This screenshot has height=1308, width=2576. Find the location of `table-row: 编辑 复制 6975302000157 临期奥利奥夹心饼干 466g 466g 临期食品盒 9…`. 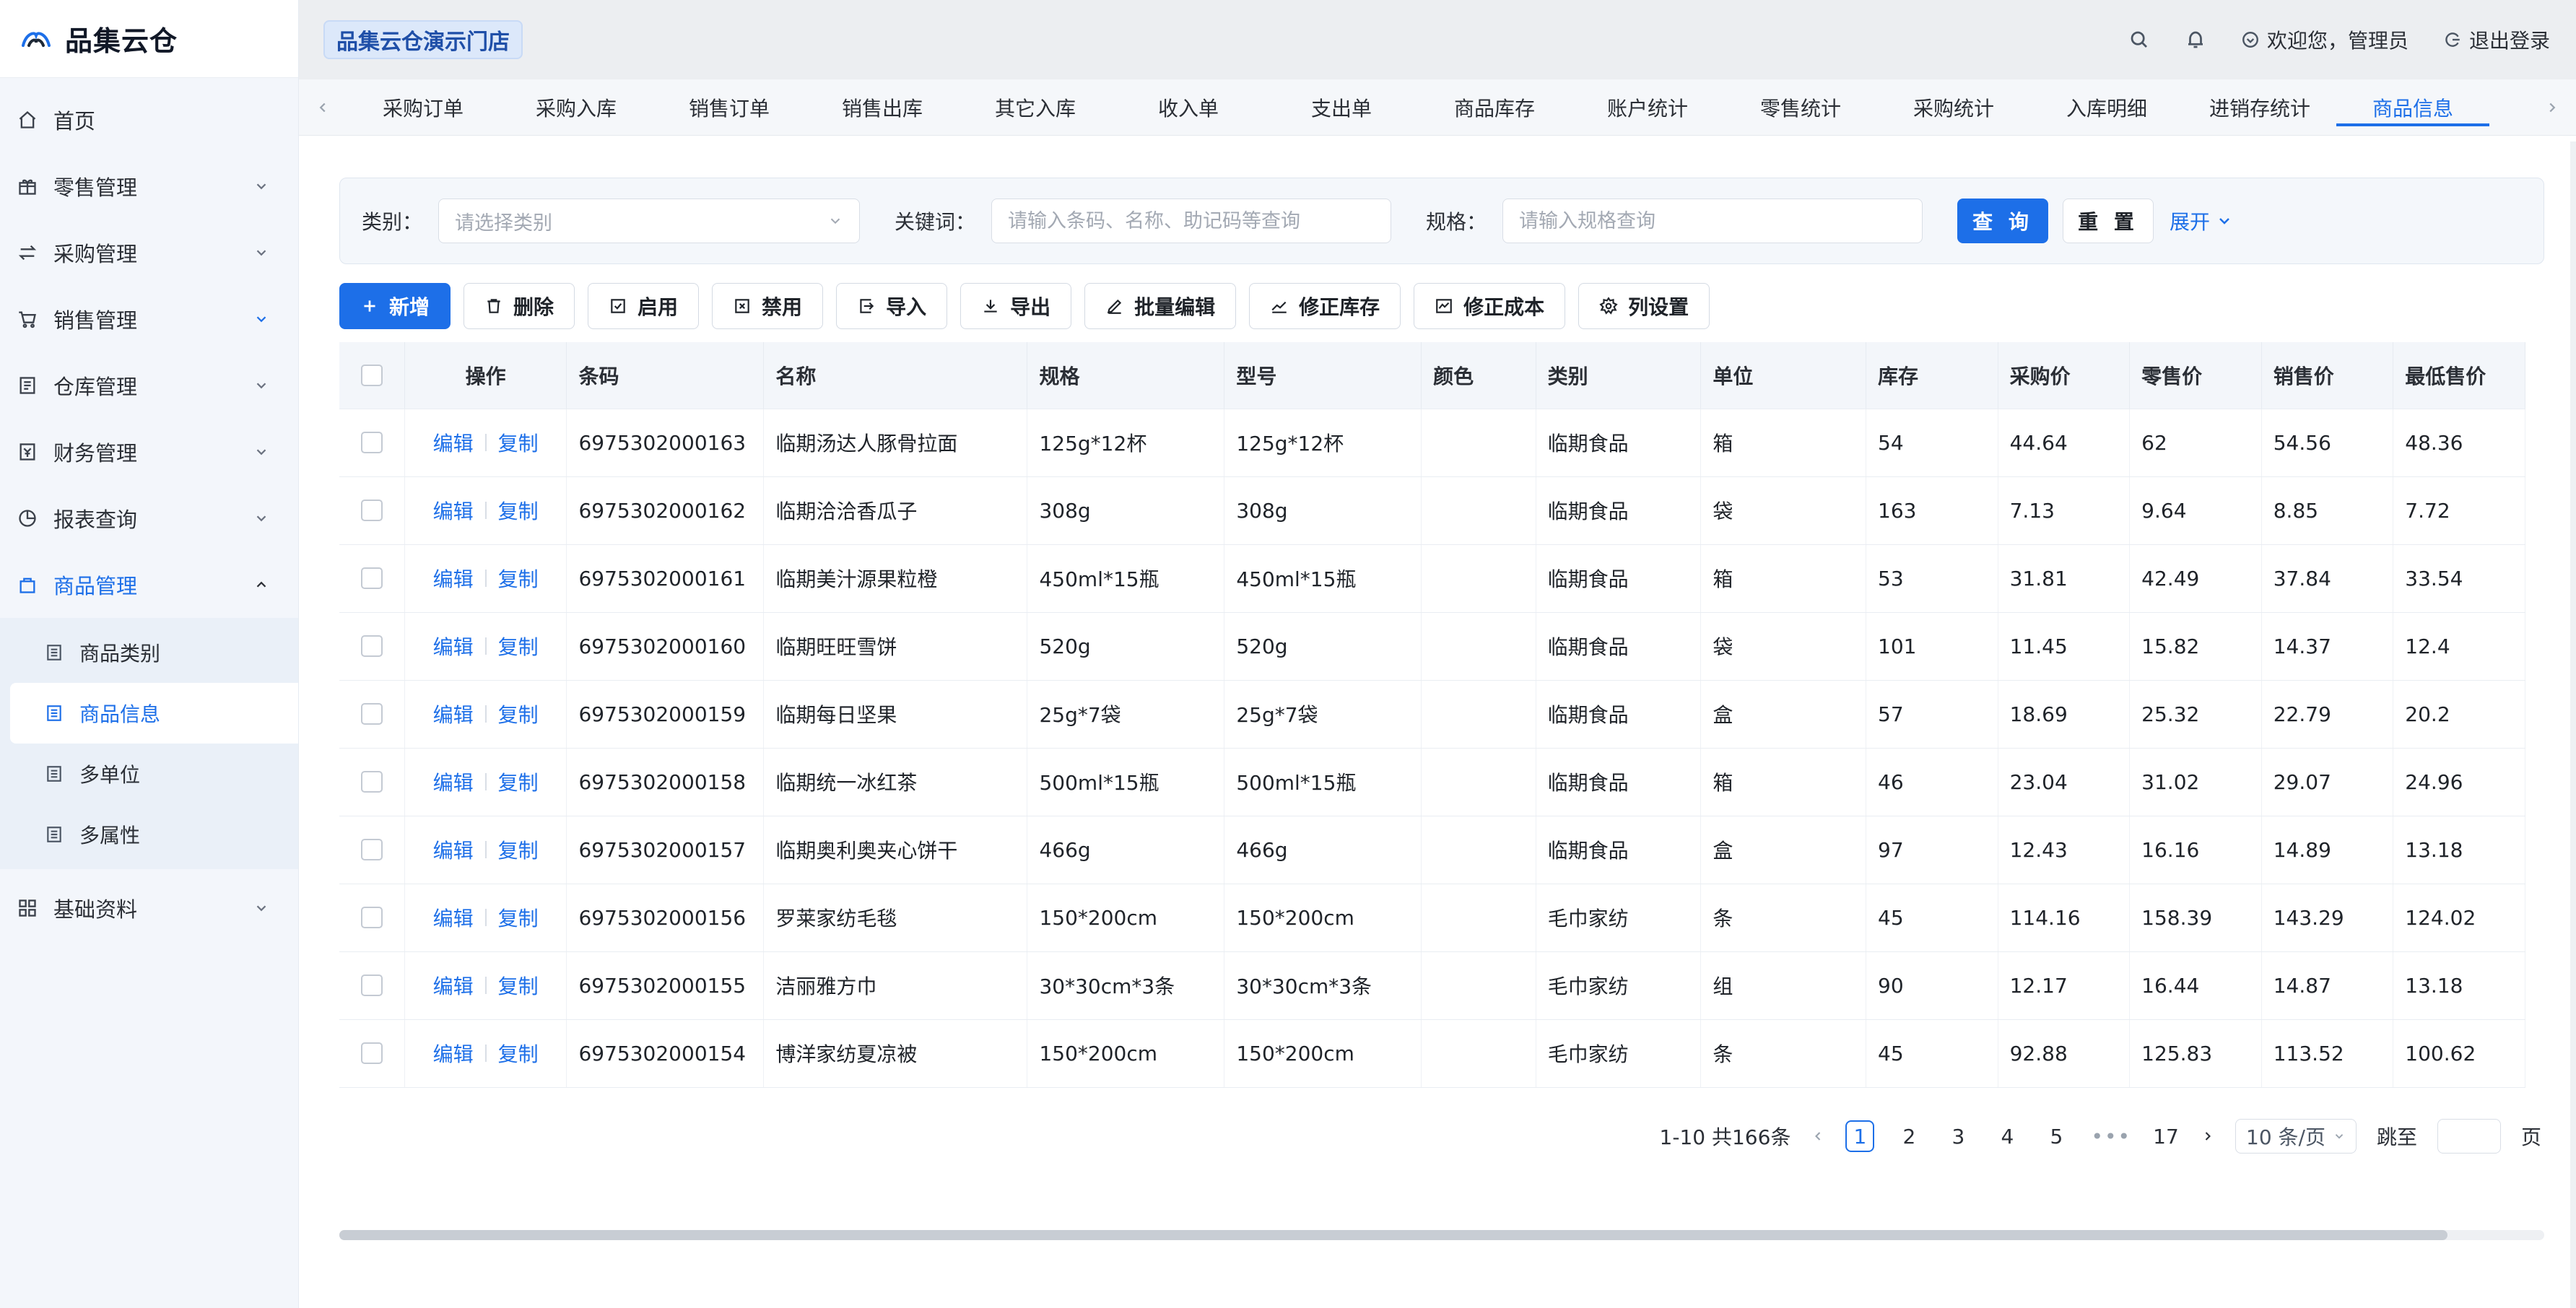

table-row: 编辑 复制 6975302000157 临期奥利奥夹心饼干 466g 466g 临期食品盒 9… is located at coordinates (1432, 850).